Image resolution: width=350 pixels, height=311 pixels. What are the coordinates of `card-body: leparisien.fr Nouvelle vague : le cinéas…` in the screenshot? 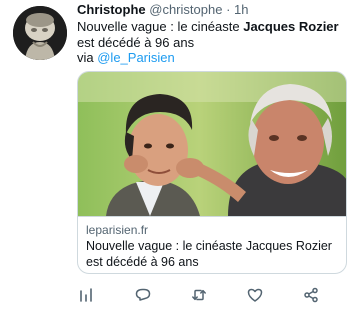 It's located at (212, 243).